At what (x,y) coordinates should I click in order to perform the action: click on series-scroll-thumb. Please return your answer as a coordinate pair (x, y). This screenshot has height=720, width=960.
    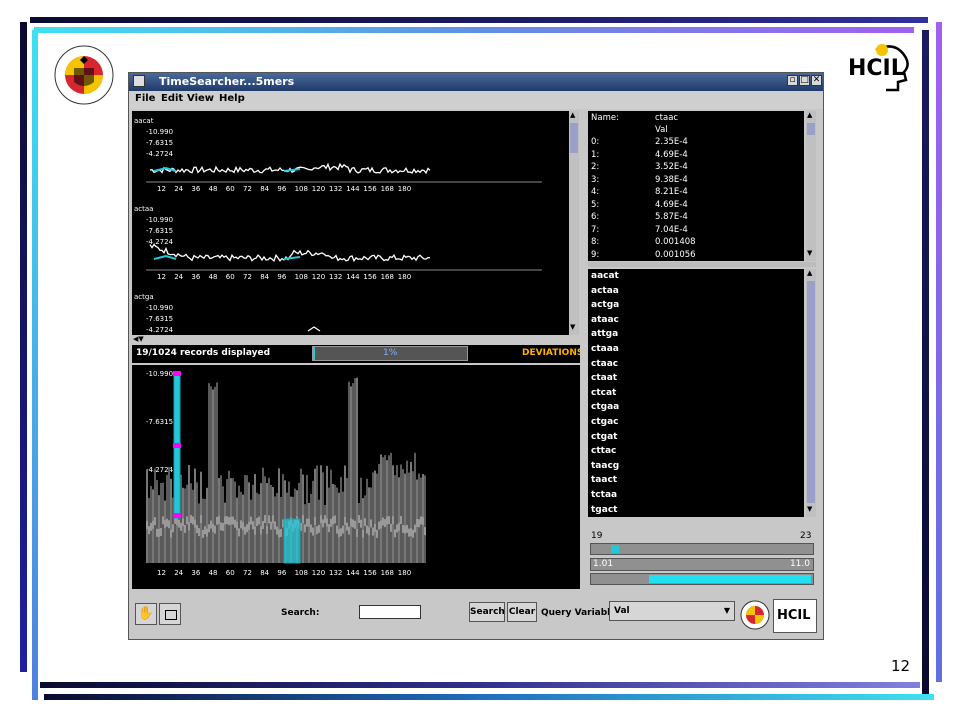
    Looking at the image, I should click on (574, 138).